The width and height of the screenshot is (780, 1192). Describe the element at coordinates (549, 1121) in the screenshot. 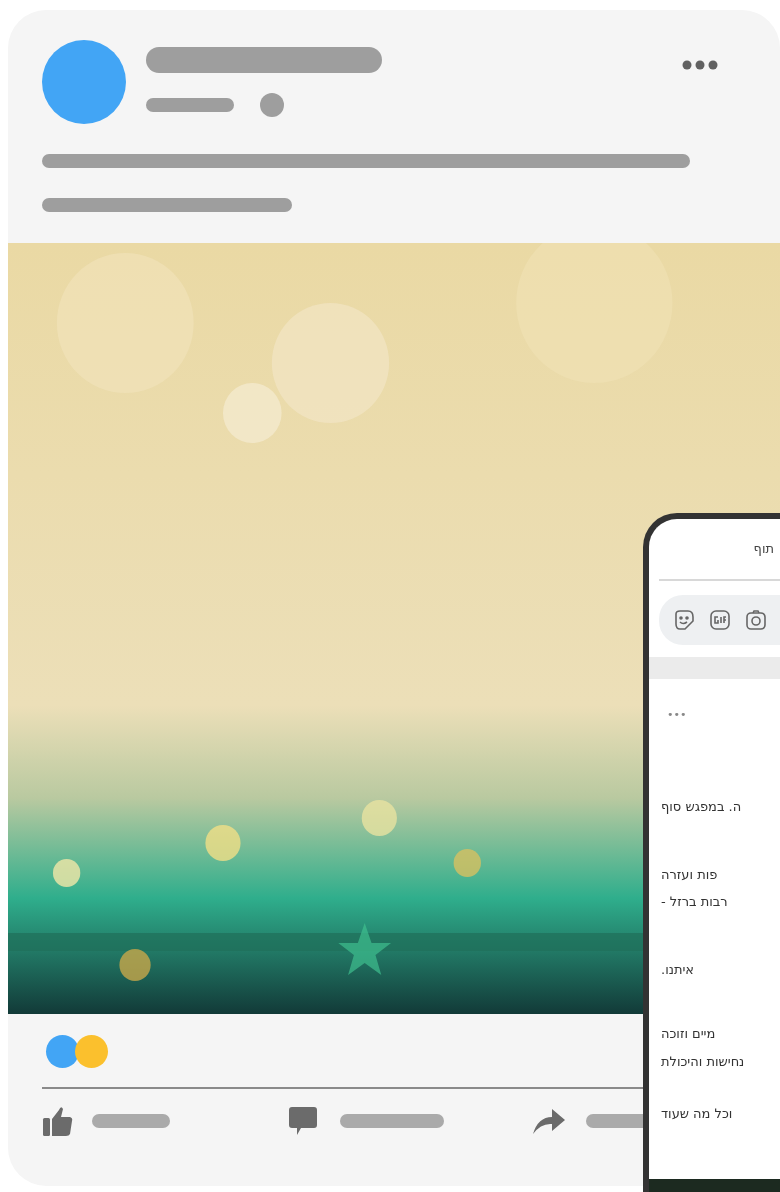

I see `share-icon` at that location.